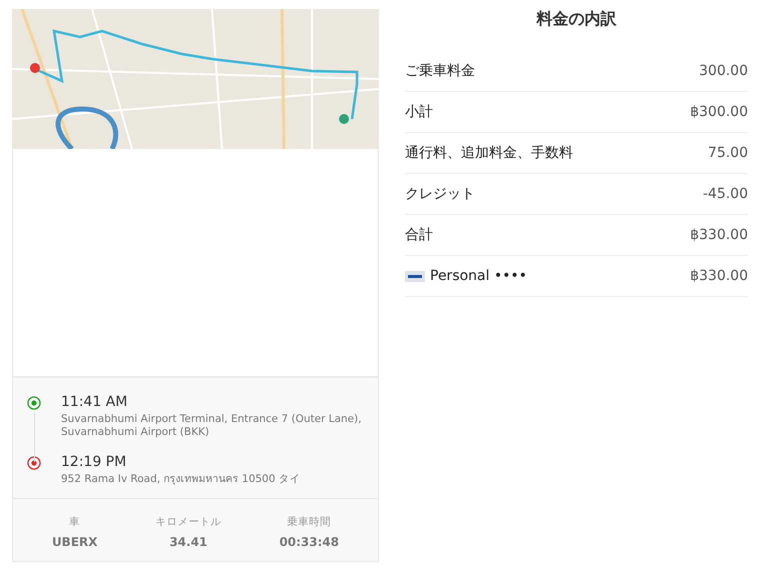  Describe the element at coordinates (719, 112) in the screenshot. I see `fare-amount: ฿300.00` at that location.